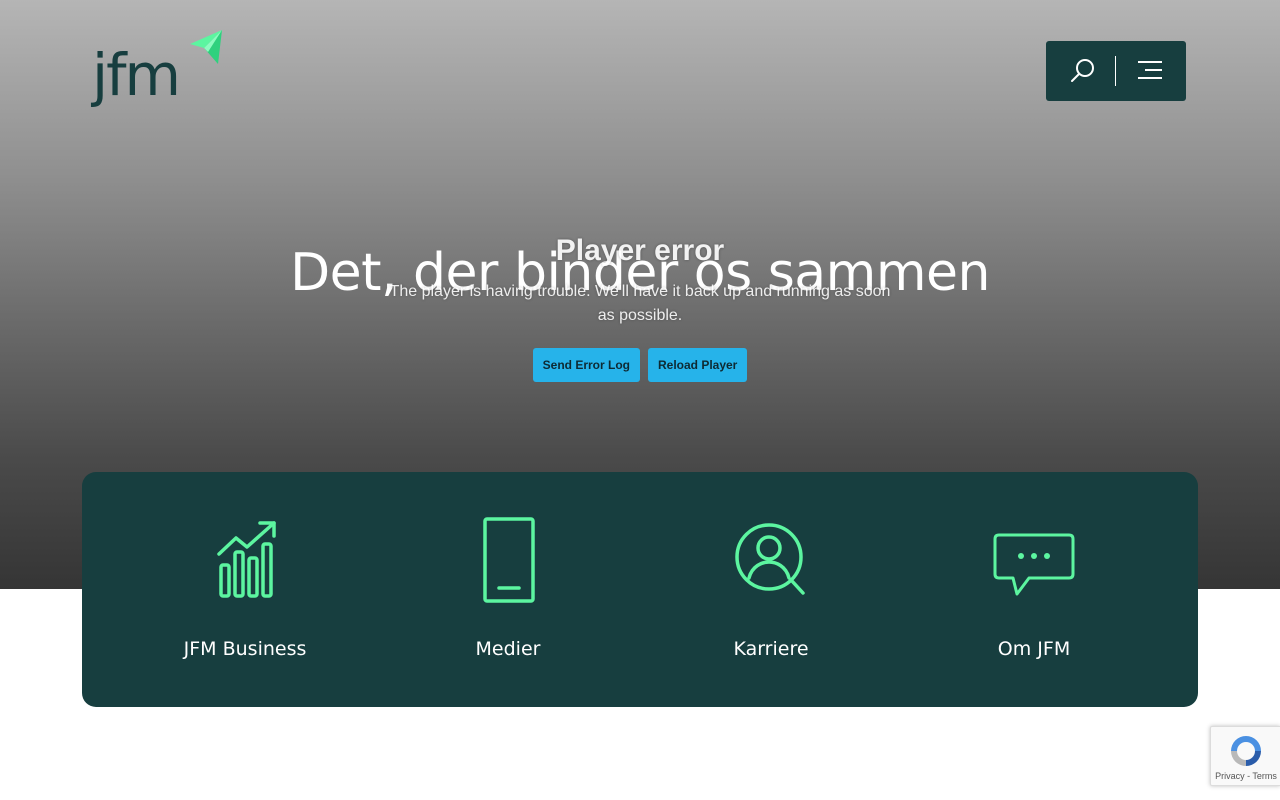 Image resolution: width=1280 pixels, height=800 pixels. I want to click on player-error-actions: Send Error Log Reload Player, so click(640, 365).